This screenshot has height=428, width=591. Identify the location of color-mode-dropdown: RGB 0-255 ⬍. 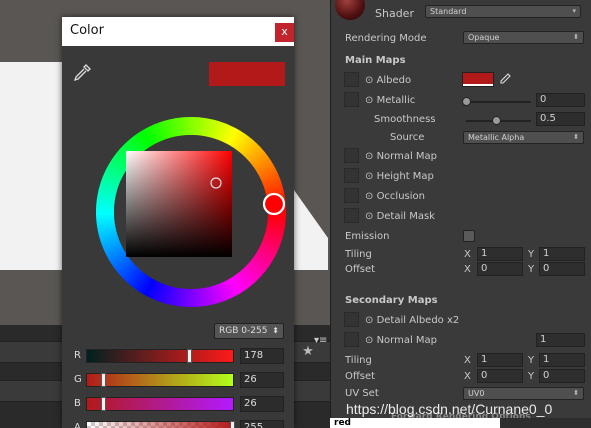
(249, 331).